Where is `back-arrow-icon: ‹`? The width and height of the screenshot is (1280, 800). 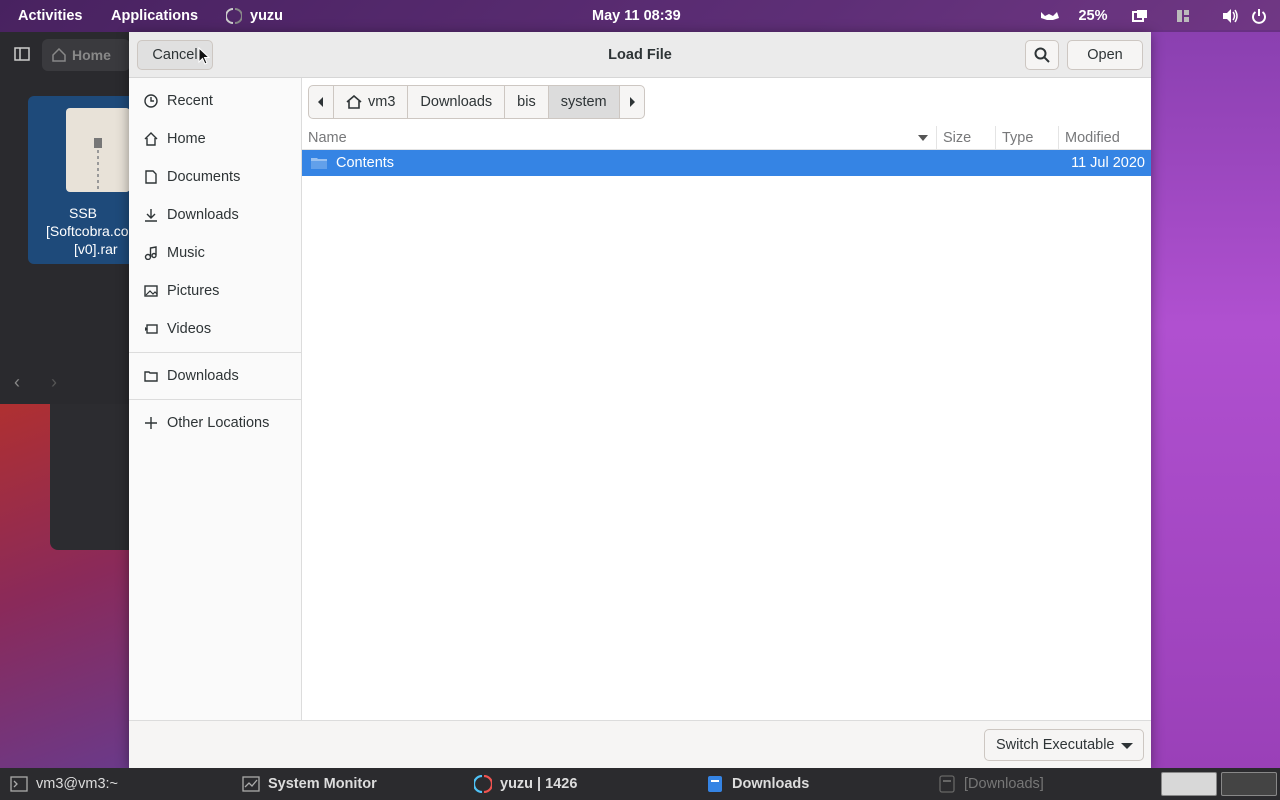 back-arrow-icon: ‹ is located at coordinates (17, 382).